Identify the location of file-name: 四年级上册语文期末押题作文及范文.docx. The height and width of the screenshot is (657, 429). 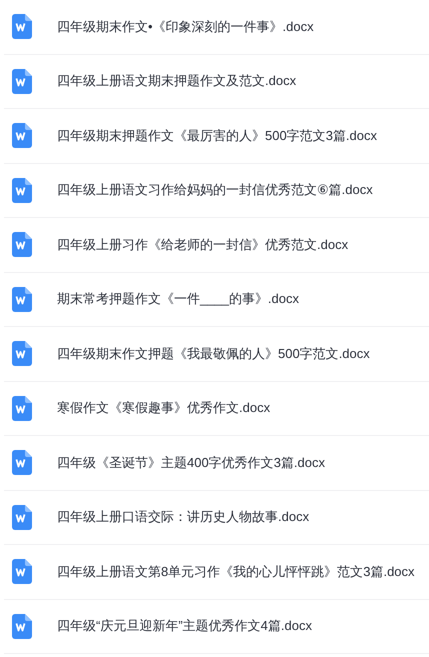
(176, 81).